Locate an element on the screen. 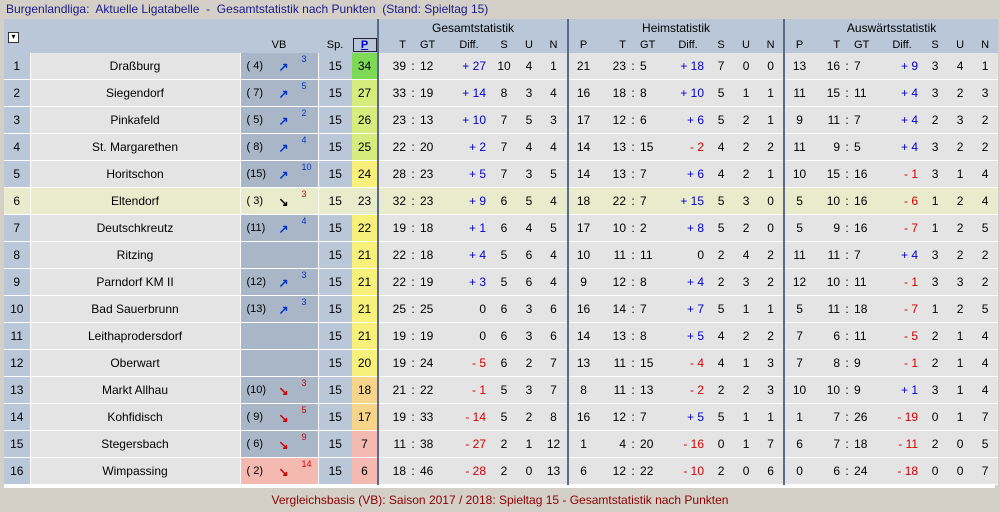  gesamt-gt: 13 is located at coordinates (434, 120).